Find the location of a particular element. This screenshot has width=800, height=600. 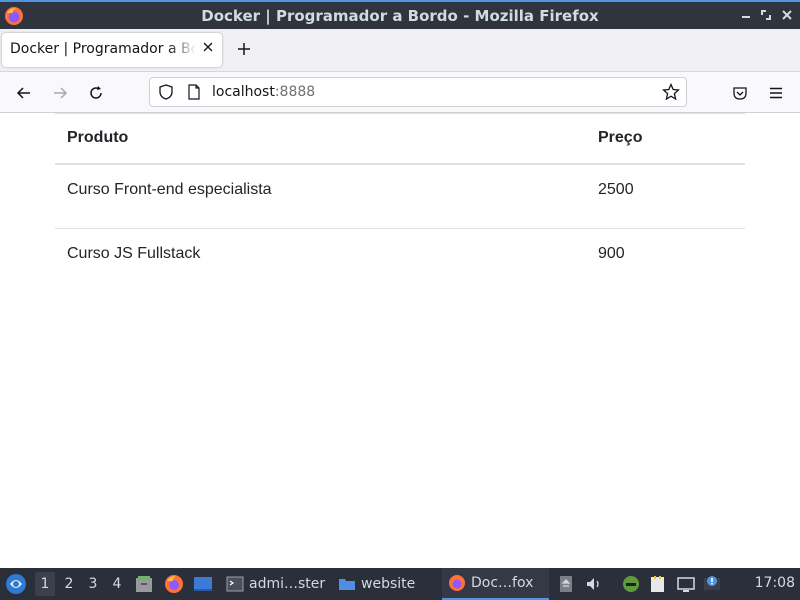

volume-icon is located at coordinates (594, 584).